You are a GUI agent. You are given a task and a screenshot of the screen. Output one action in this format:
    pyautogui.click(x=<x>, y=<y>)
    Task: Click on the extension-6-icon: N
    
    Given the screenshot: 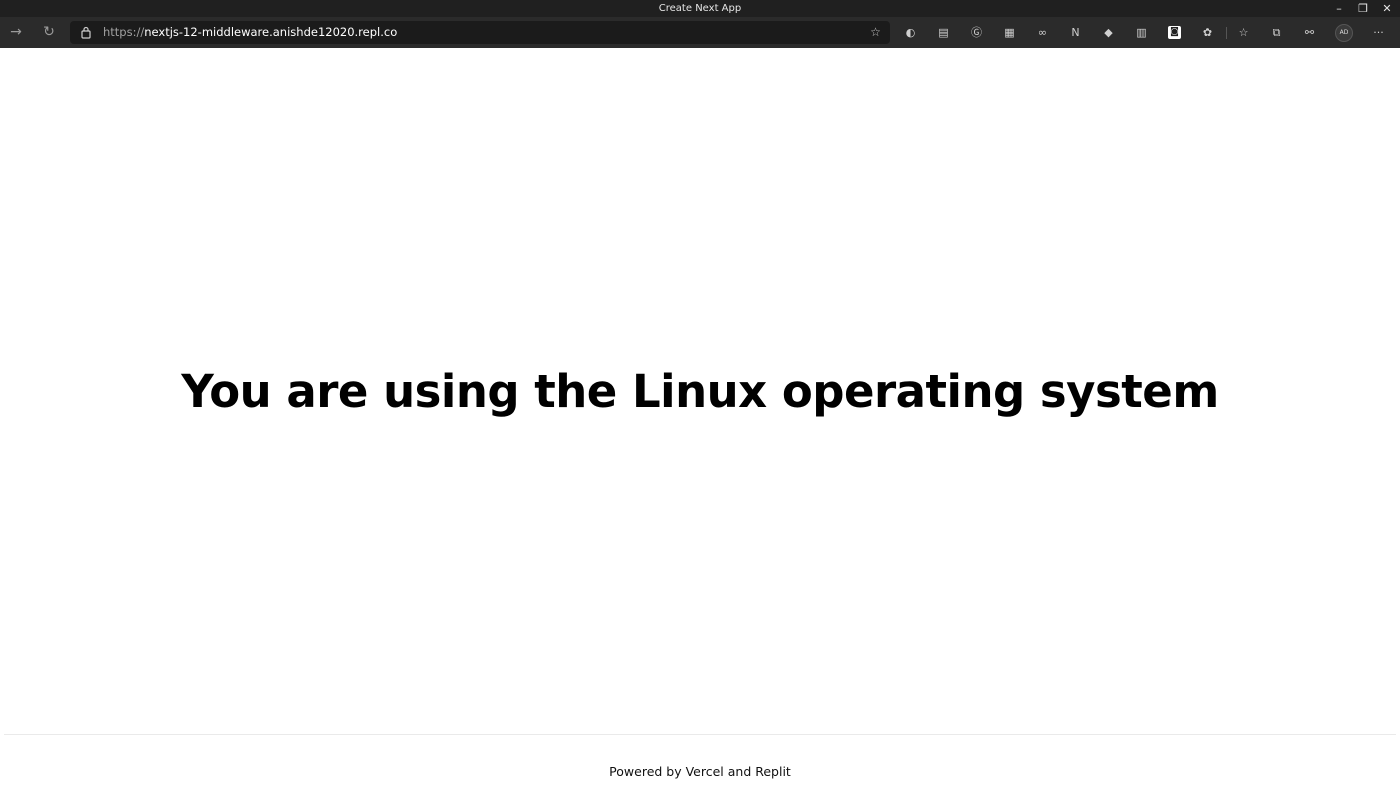 What is the action you would take?
    pyautogui.click(x=1075, y=32)
    